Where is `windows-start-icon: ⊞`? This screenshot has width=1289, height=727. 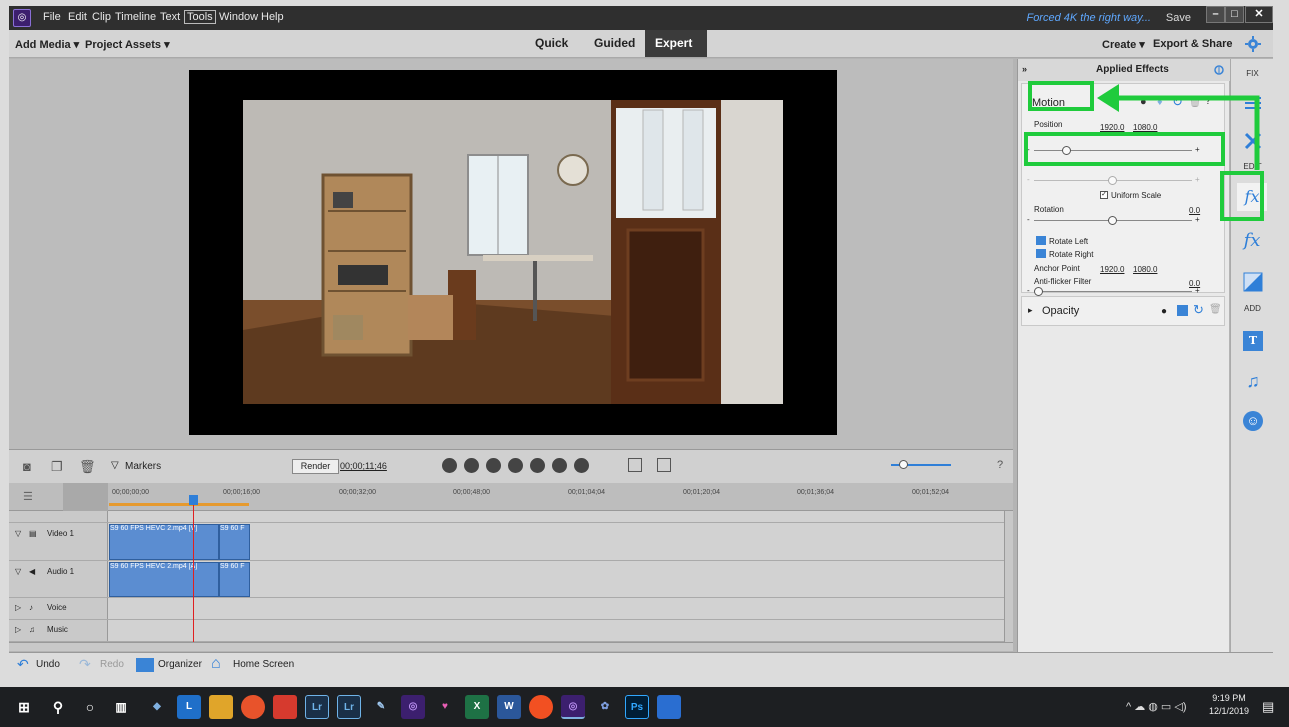
windows-start-icon: ⊞ is located at coordinates (24, 707).